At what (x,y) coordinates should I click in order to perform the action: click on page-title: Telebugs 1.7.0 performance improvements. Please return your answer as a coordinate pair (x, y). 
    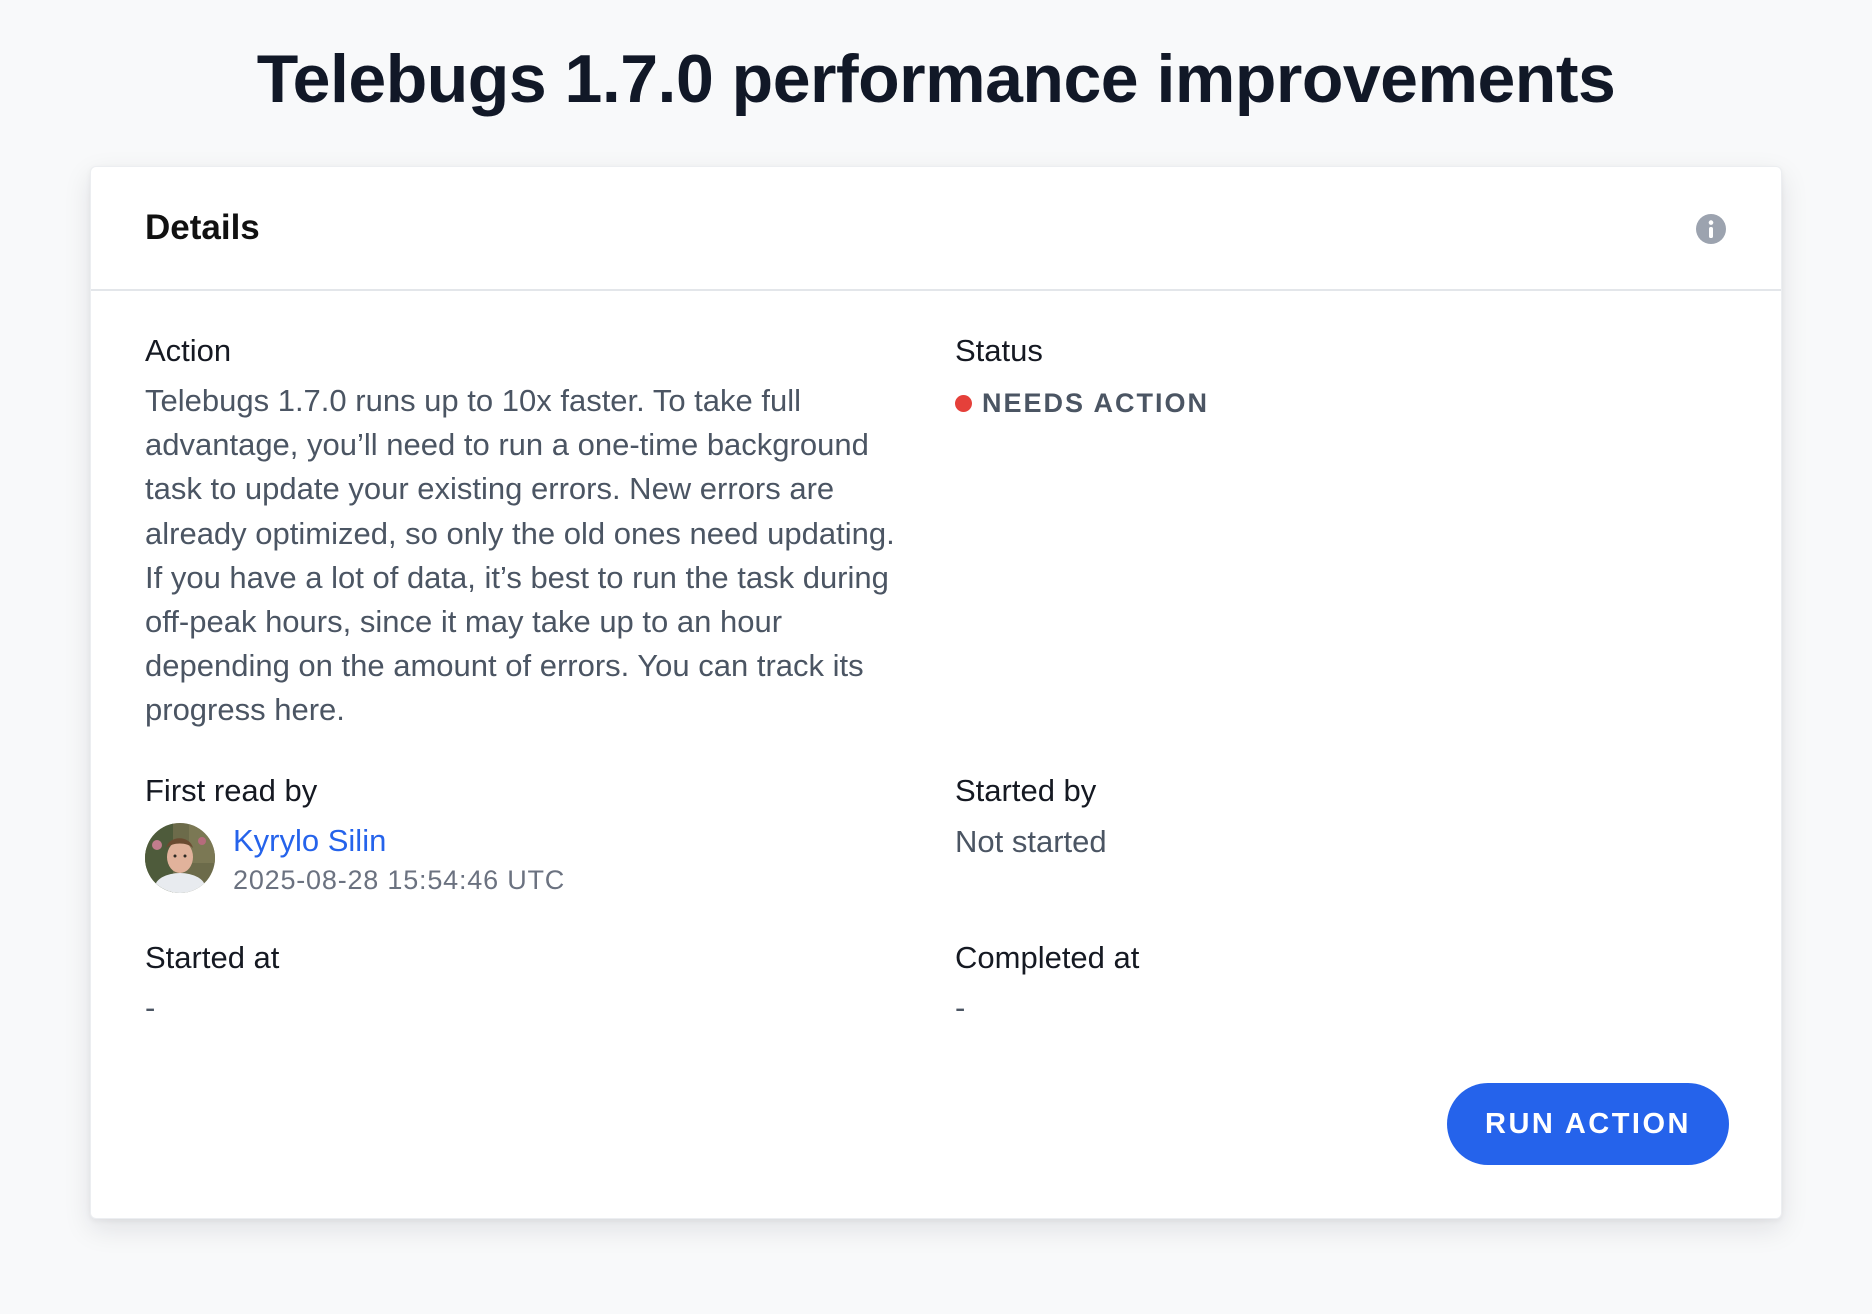
    Looking at the image, I should click on (936, 79).